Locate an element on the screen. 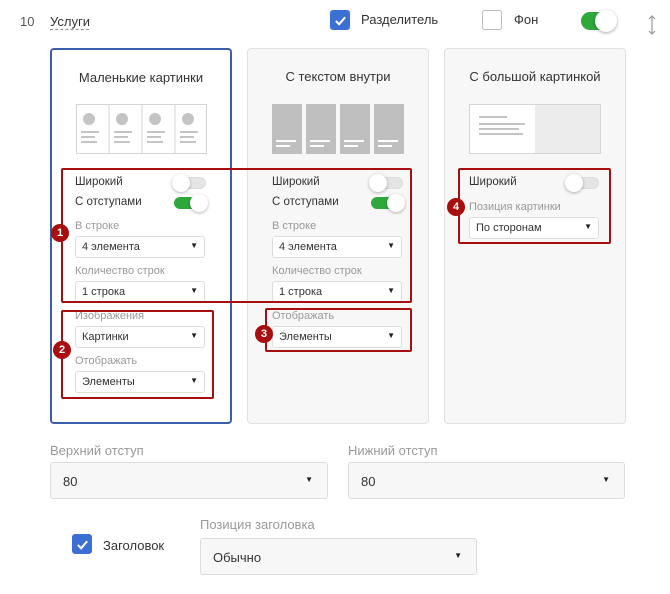  background-checkbox is located at coordinates (492, 20).